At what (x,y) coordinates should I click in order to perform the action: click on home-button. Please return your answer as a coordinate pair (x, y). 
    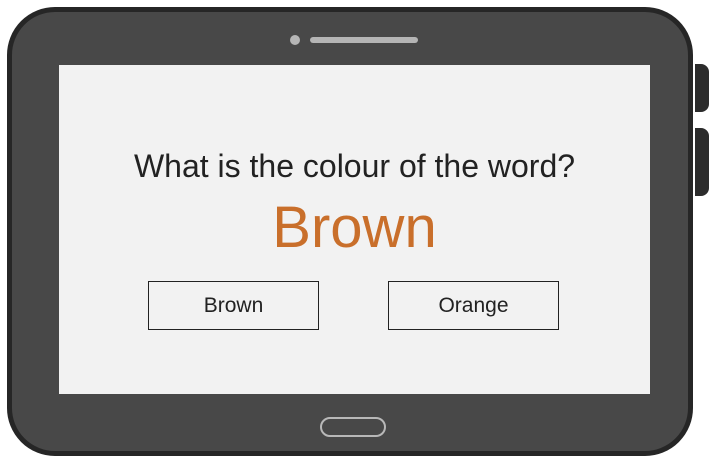
    Looking at the image, I should click on (353, 427).